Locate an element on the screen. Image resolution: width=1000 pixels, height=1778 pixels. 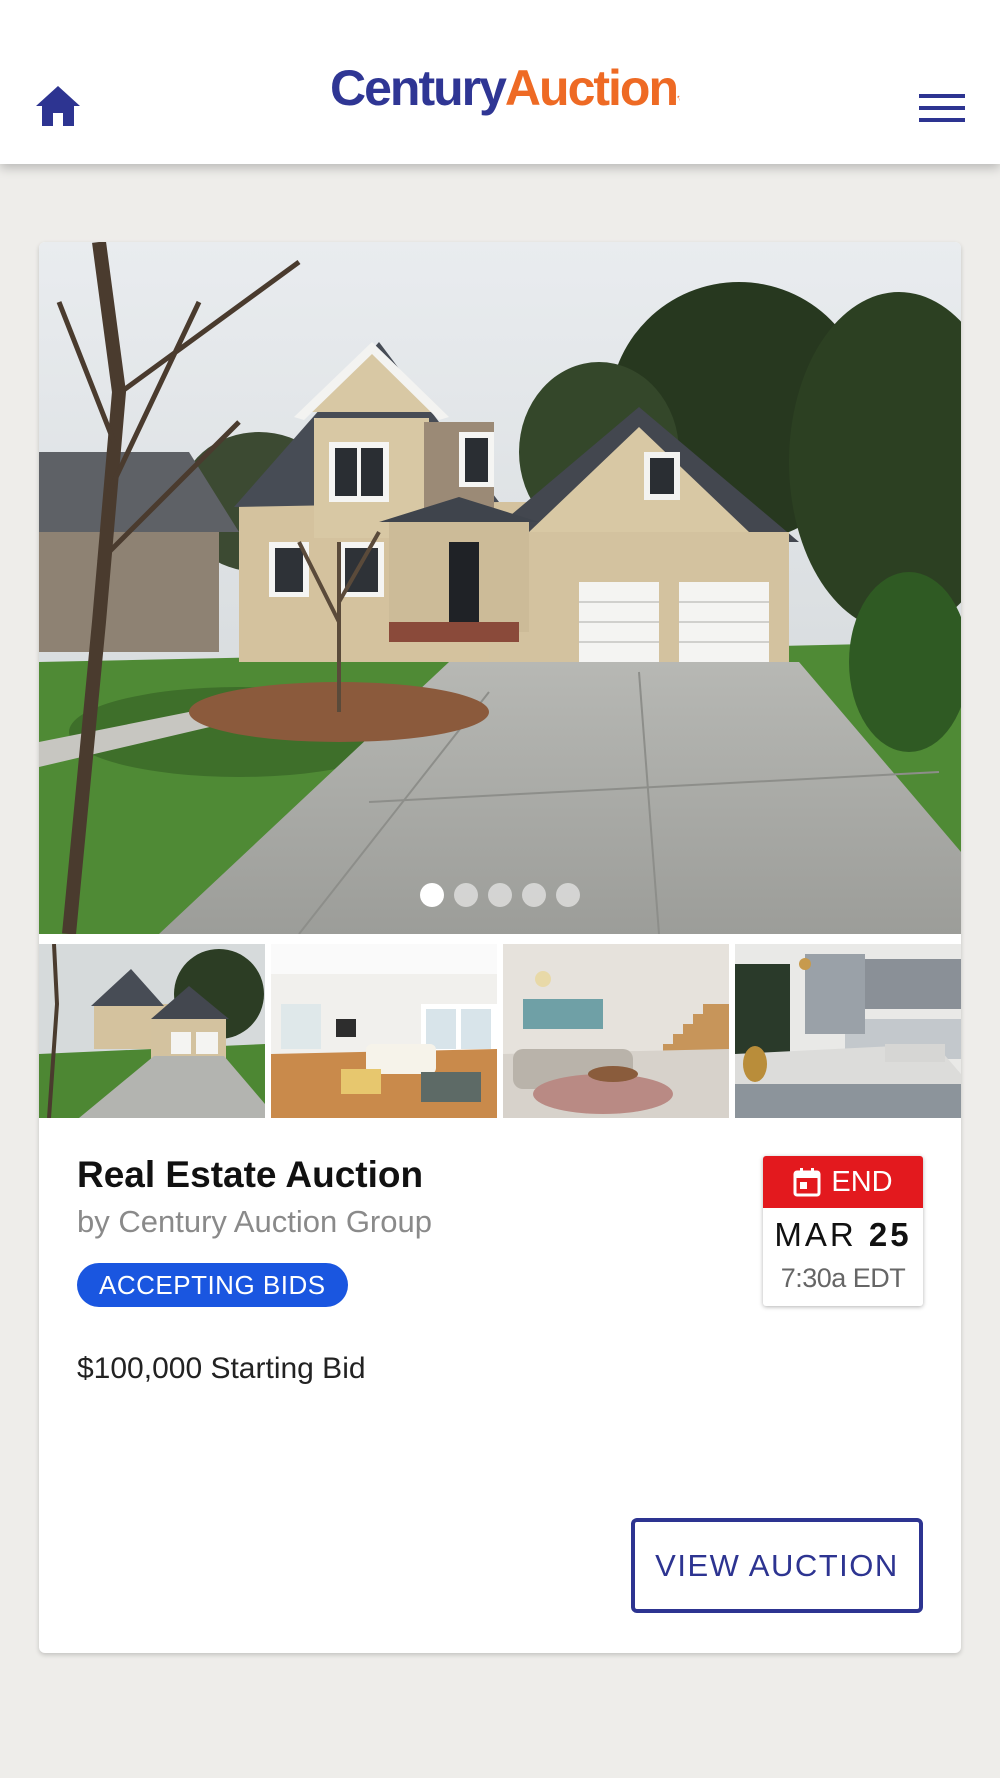
starting-bid-text: $100,000 Starting Bid is located at coordinates (221, 1368).